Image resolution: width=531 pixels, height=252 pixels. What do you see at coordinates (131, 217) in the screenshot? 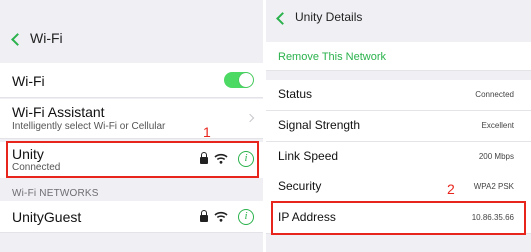
I see `network-row: UnityGuest i` at bounding box center [131, 217].